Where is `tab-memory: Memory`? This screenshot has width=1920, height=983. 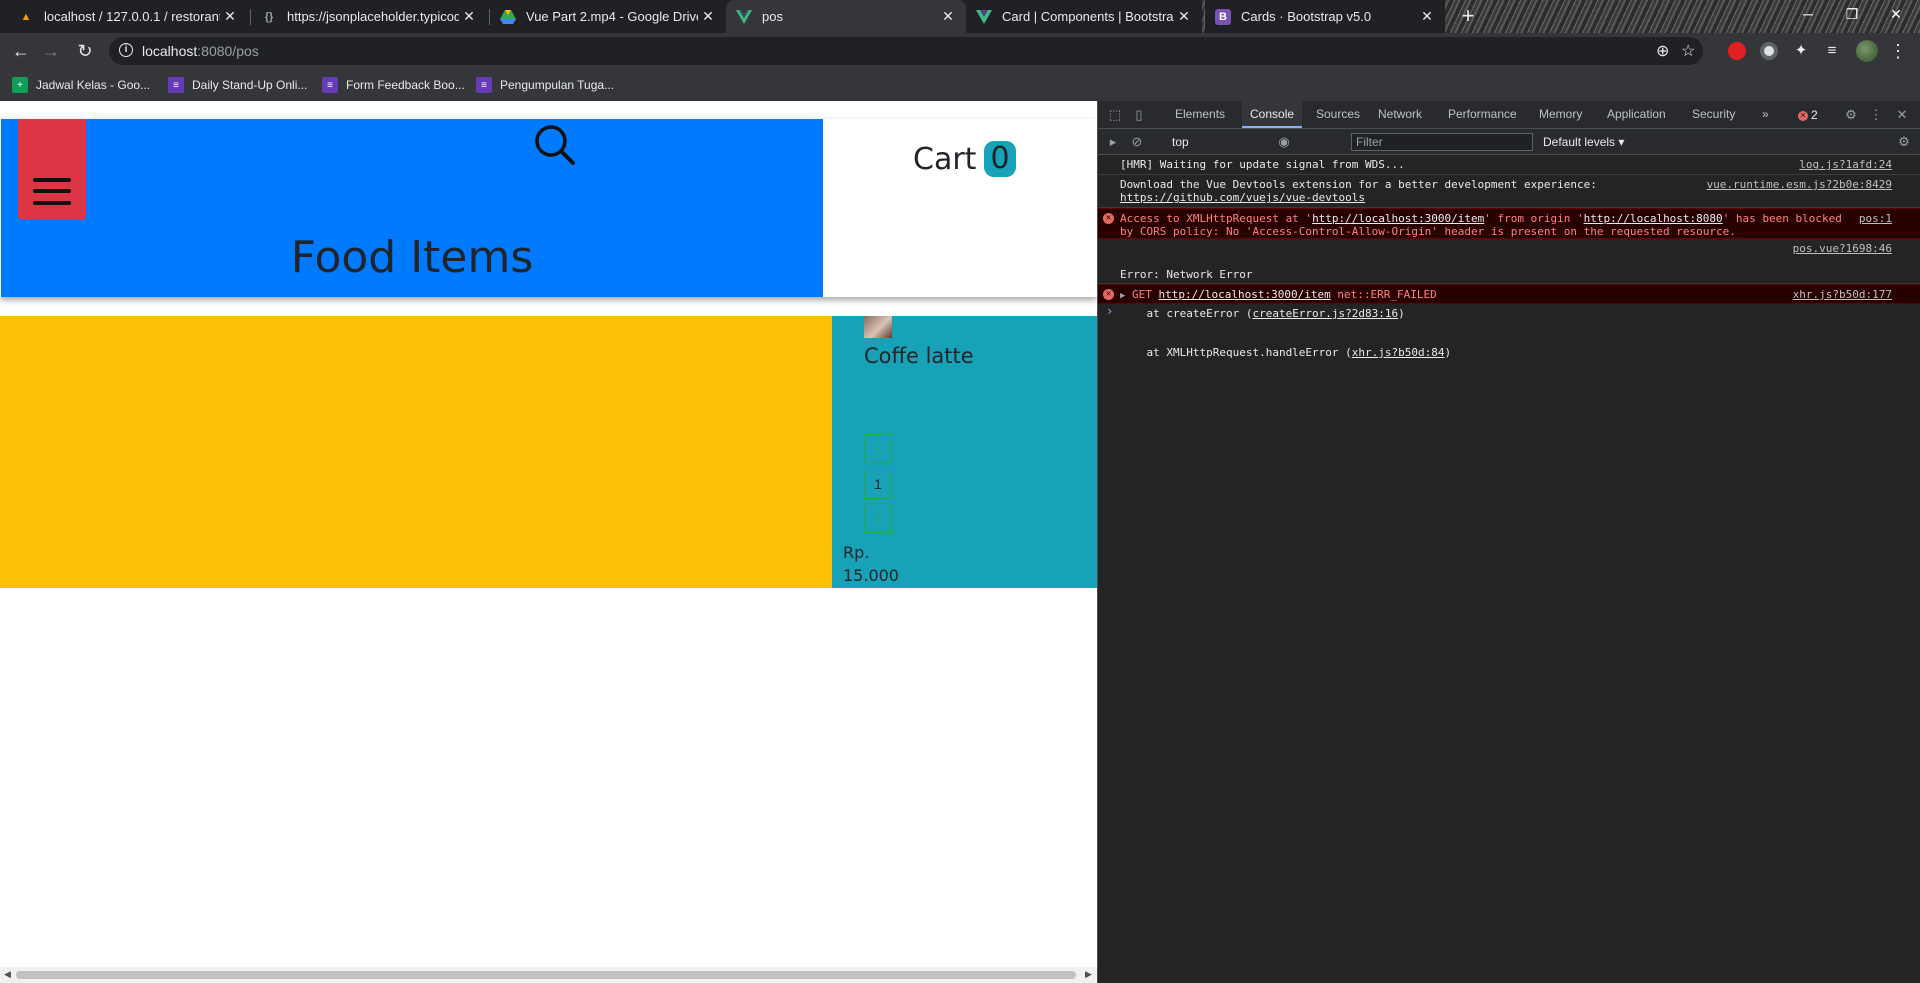
tab-memory: Memory is located at coordinates (1560, 114).